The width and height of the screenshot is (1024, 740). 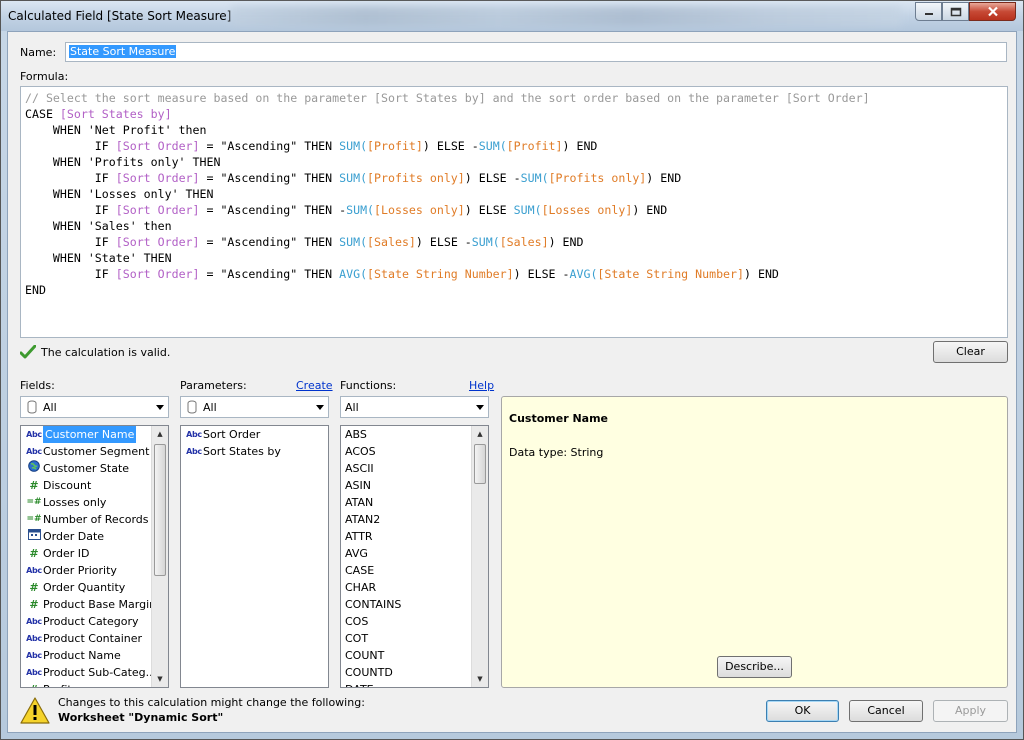 I want to click on parameters-list: Abc Sort Order Abc Sort States by, so click(x=254, y=556).